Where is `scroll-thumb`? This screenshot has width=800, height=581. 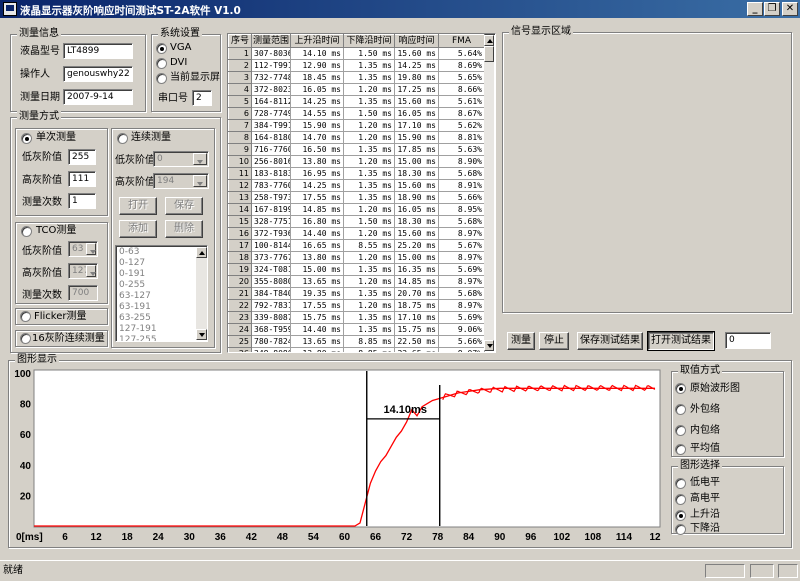 scroll-thumb is located at coordinates (489, 54).